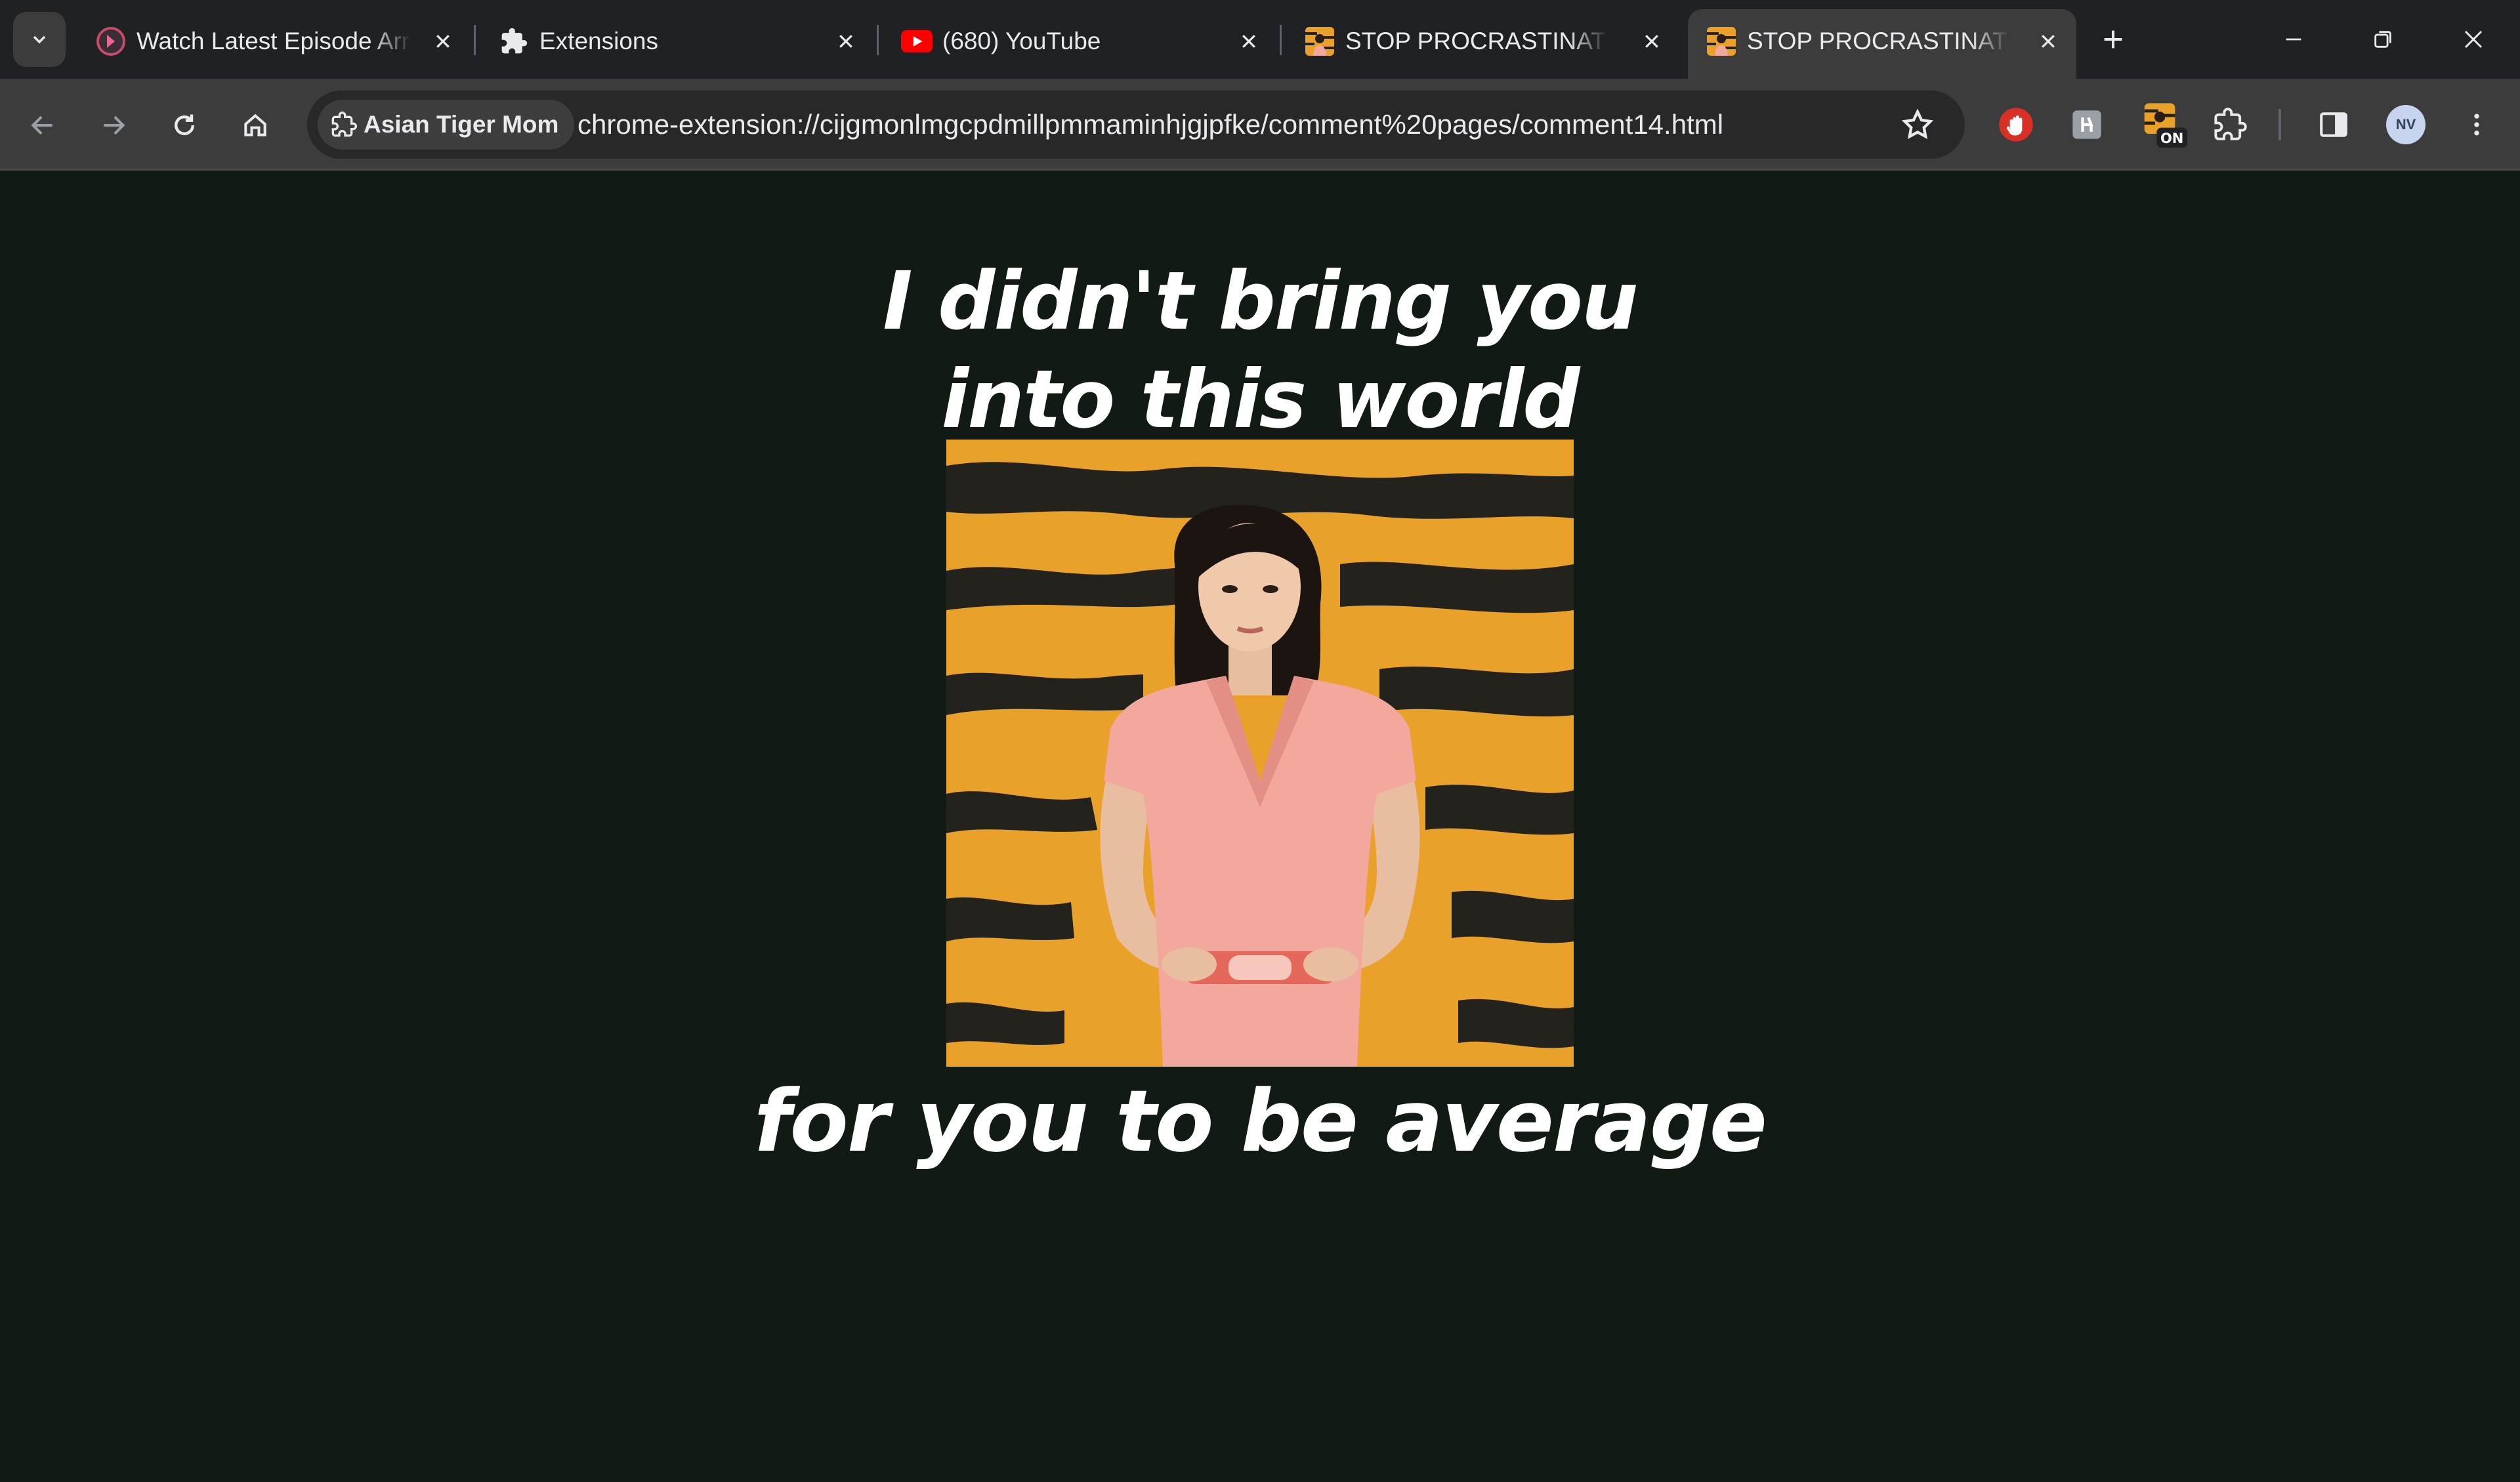  I want to click on extensions-menu-button, so click(2230, 125).